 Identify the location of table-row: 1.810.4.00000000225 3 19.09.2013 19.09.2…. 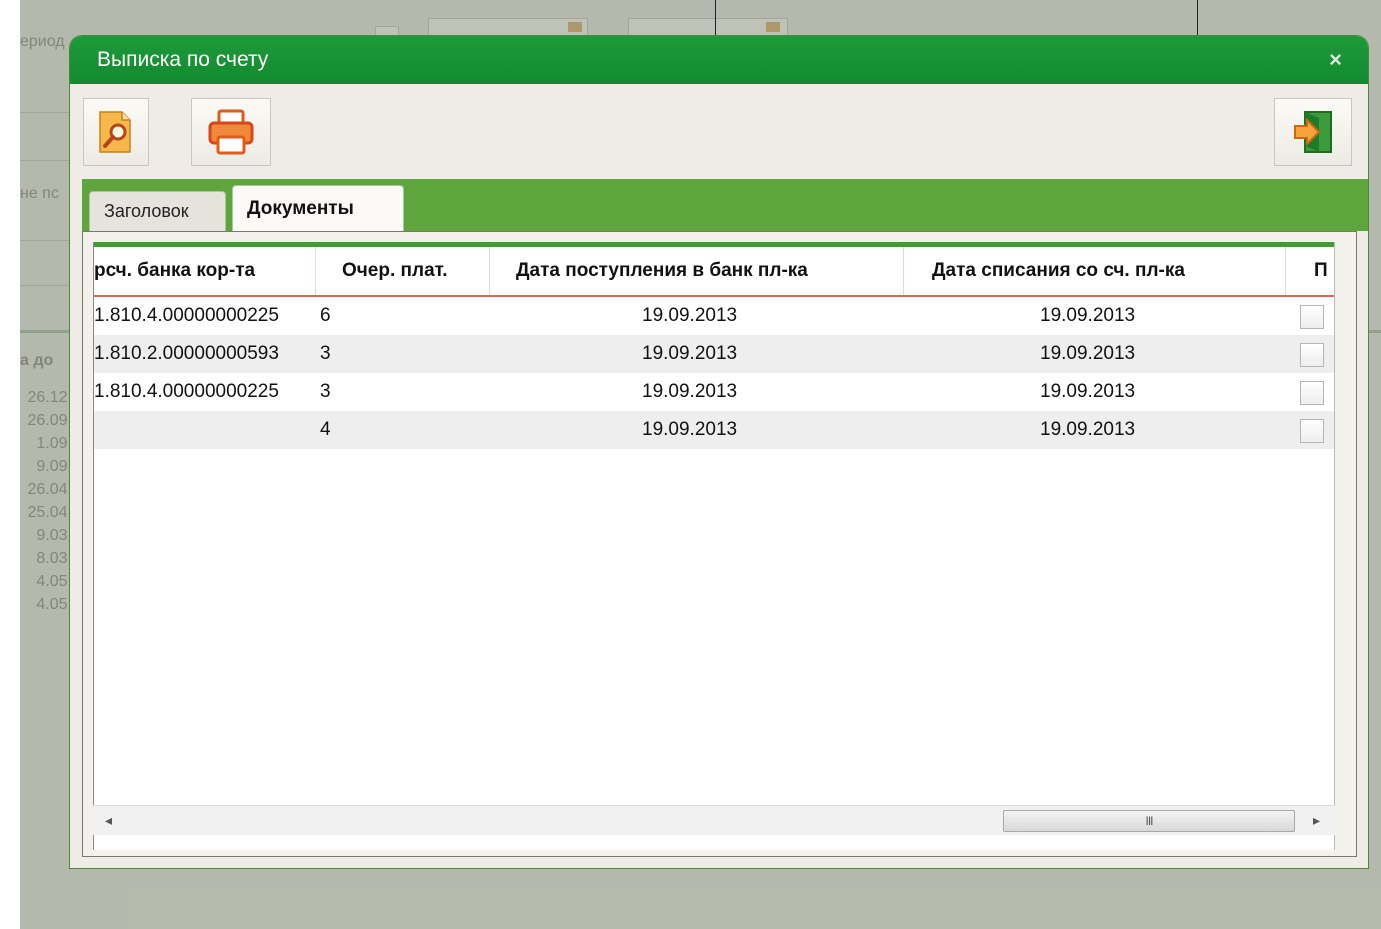
(714, 392).